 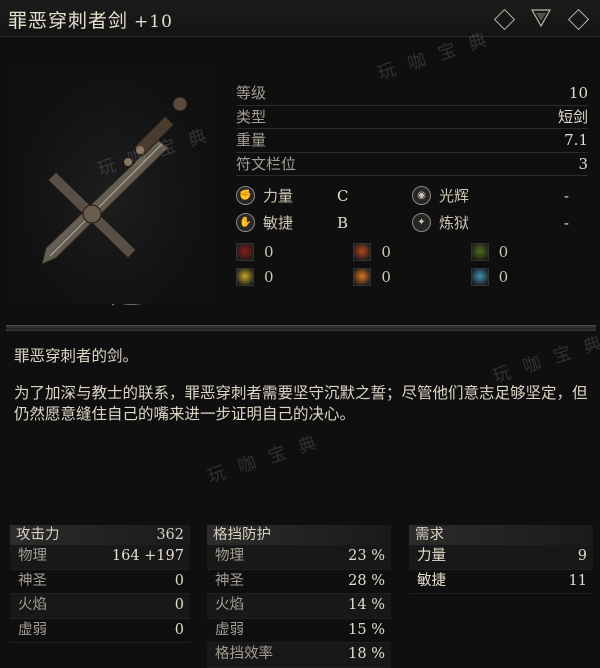 What do you see at coordinates (299, 582) in the screenshot?
I see `guard-row-holy: 神圣 28 %` at bounding box center [299, 582].